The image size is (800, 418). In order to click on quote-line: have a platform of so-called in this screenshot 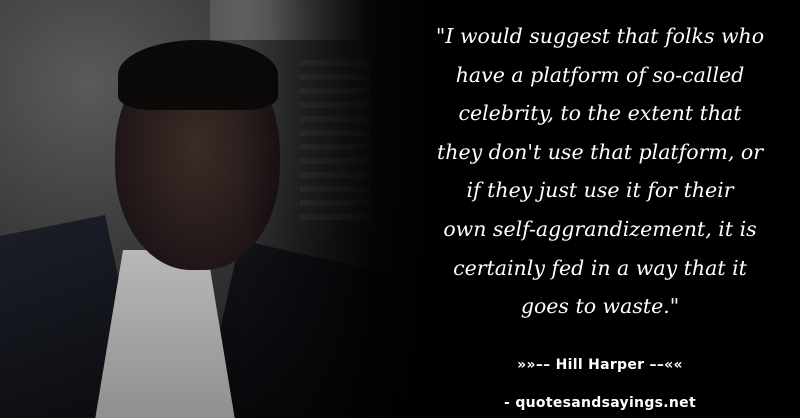, I will do `click(600, 74)`.